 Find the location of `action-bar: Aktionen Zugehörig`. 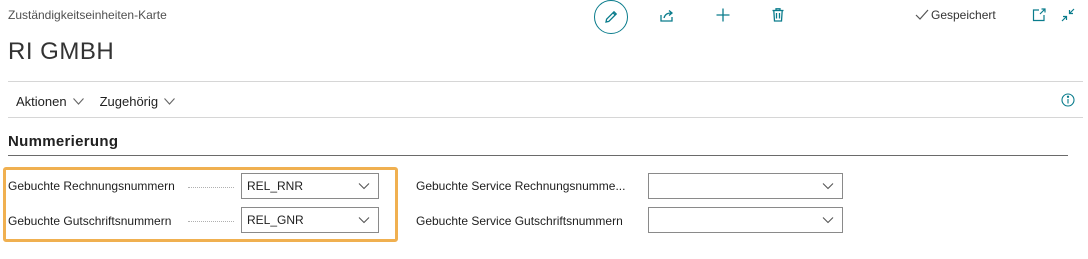

action-bar: Aktionen Zugehörig is located at coordinates (545, 101).